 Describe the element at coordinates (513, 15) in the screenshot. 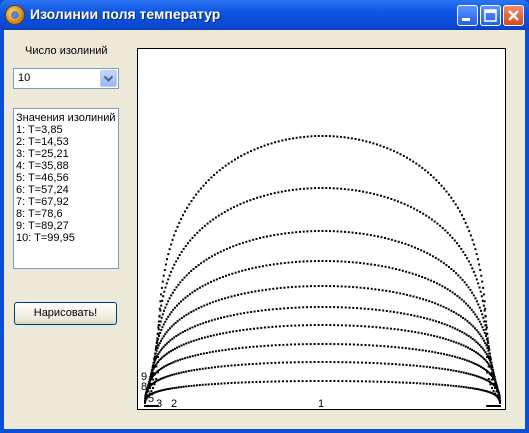

I see `close-button` at that location.